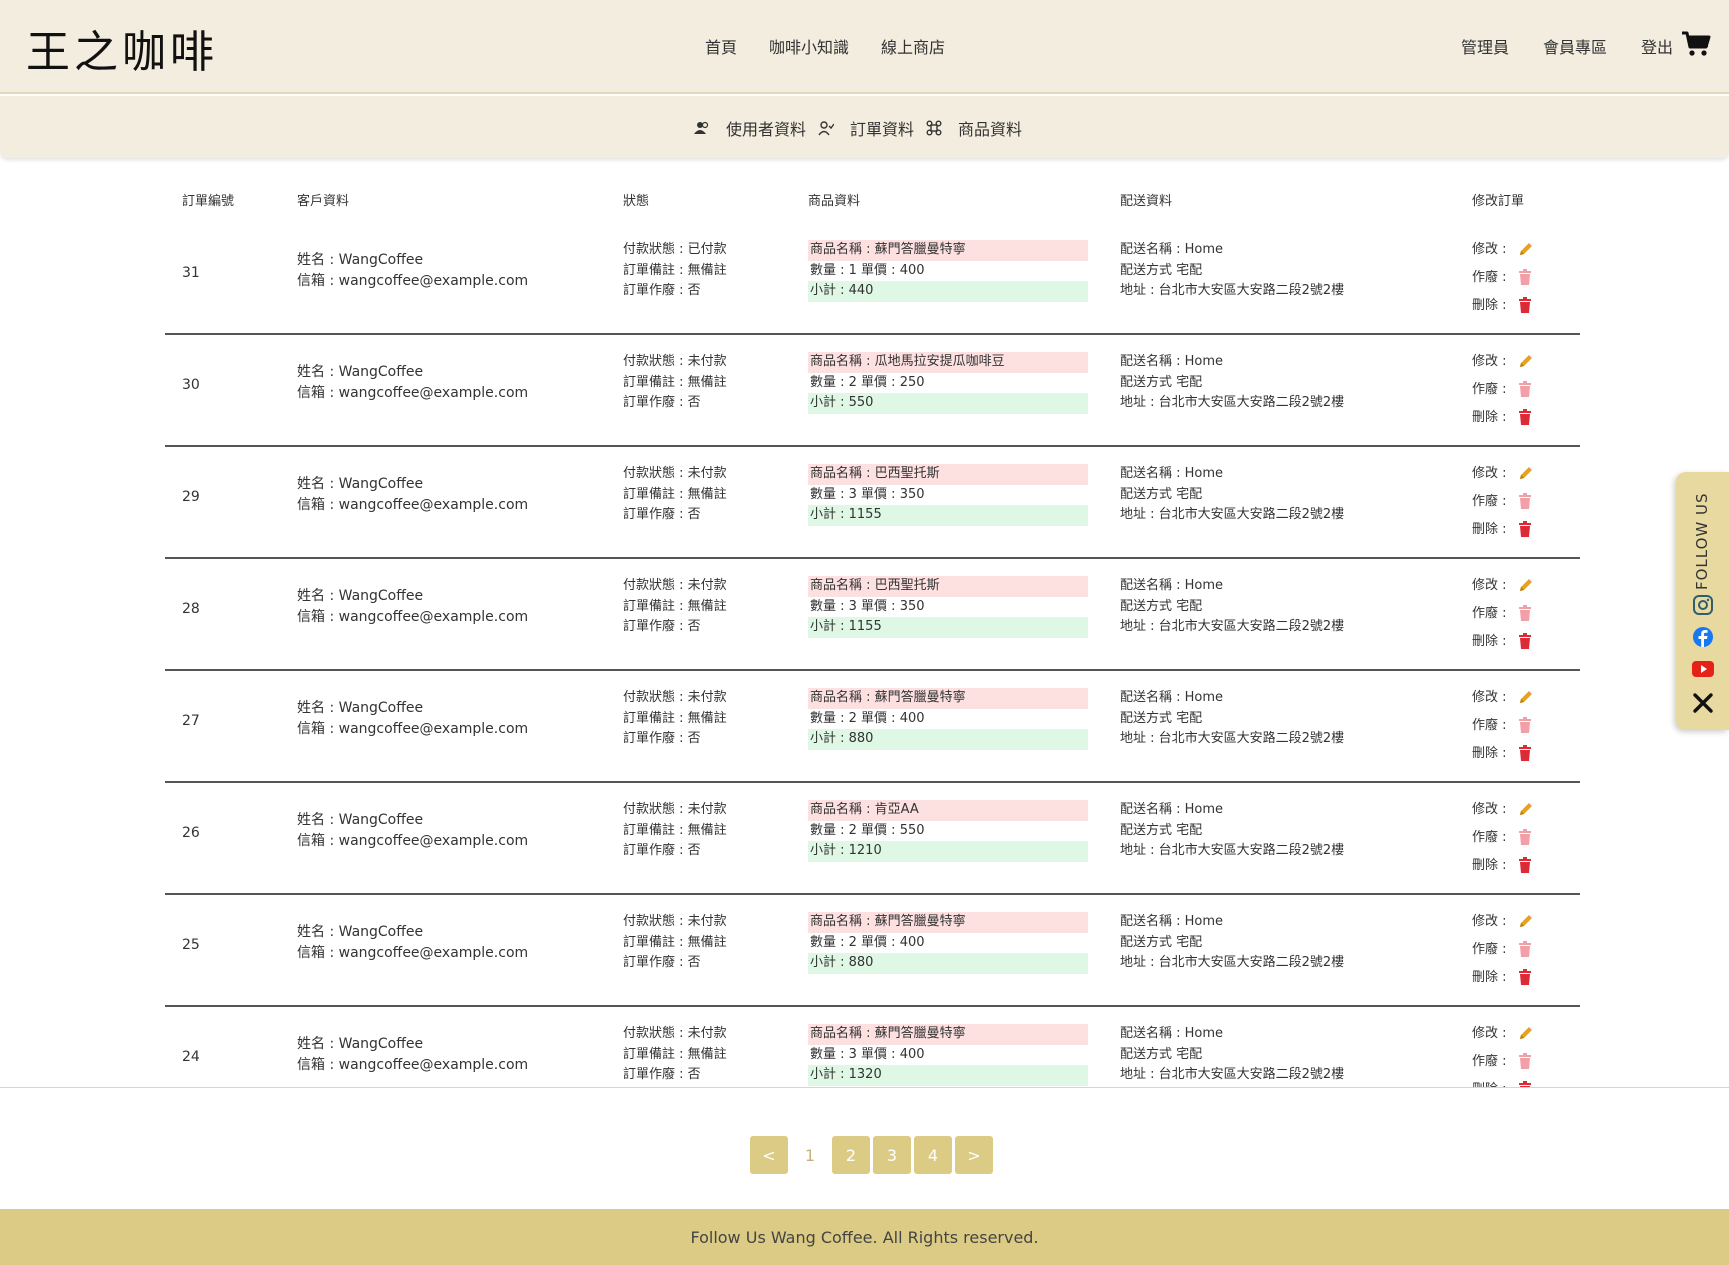 Image resolution: width=1729 pixels, height=1265 pixels. What do you see at coordinates (1703, 703) in the screenshot?
I see `x-icon` at bounding box center [1703, 703].